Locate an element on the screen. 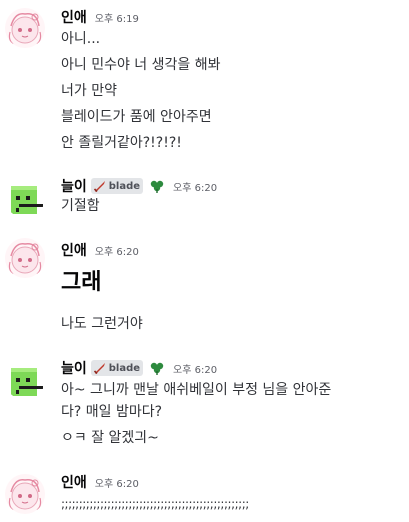 The height and width of the screenshot is (522, 409). message-text: 기절함 is located at coordinates (80, 206).